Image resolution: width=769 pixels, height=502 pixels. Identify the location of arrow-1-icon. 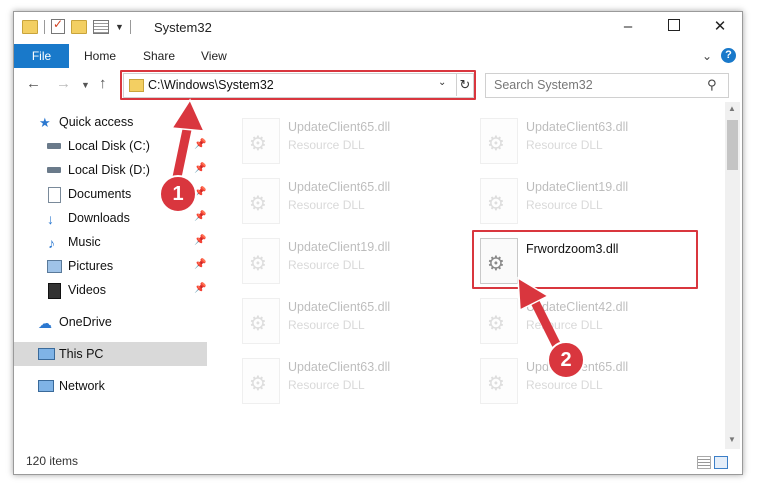
(188, 142).